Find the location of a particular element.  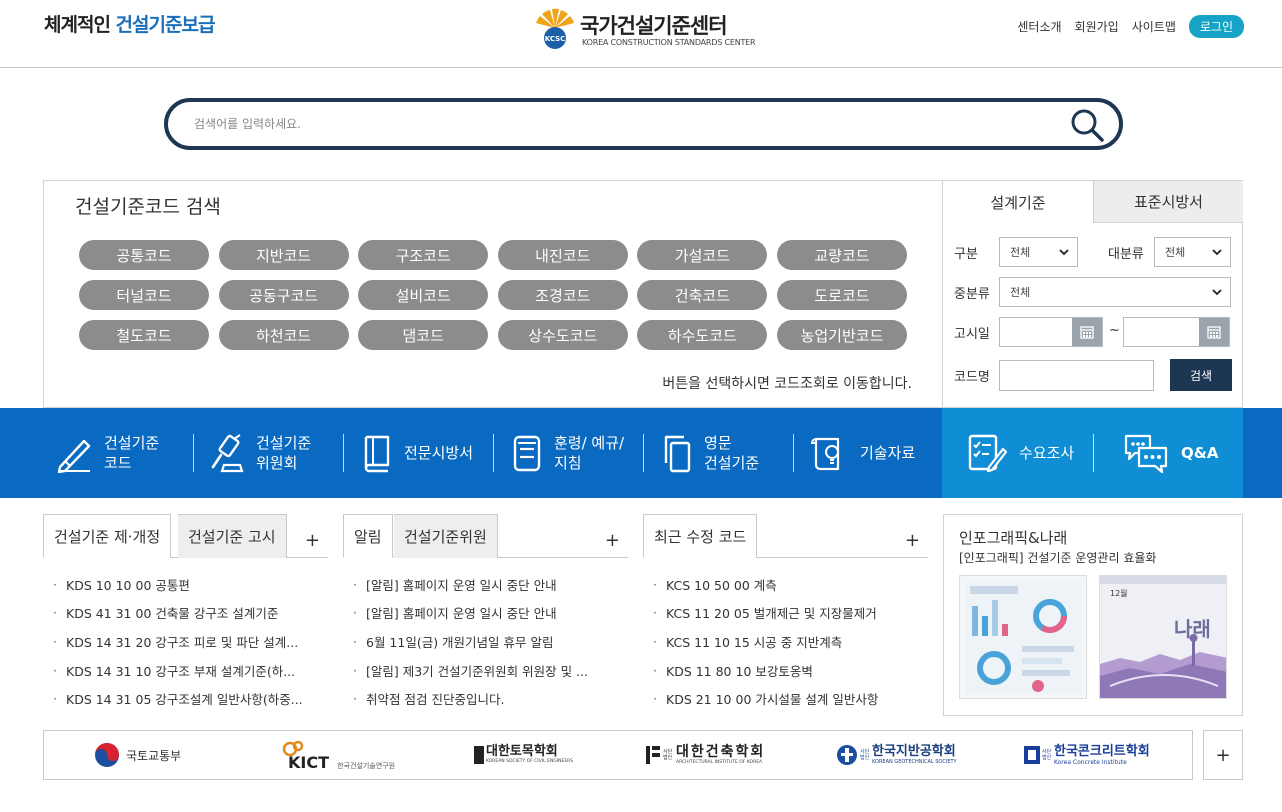

board-tabs: 알림 건설기준위원 + is located at coordinates (485, 536).